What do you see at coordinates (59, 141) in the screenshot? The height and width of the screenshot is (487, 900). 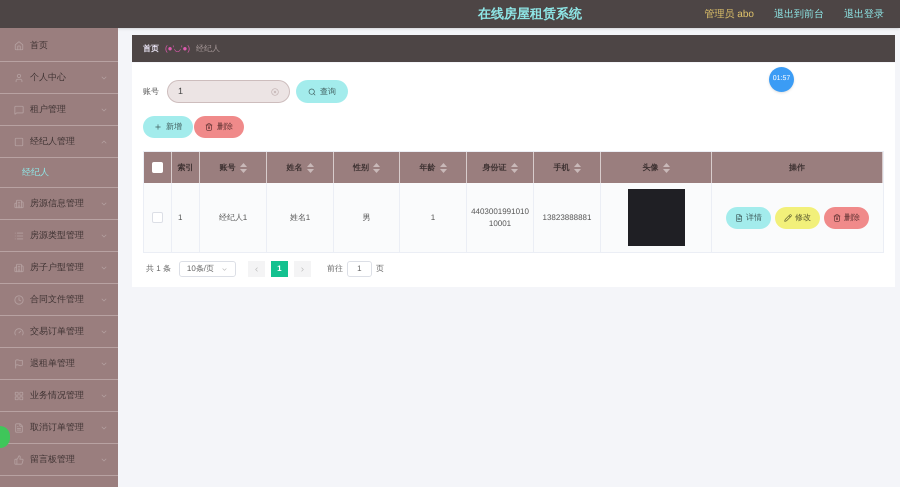 I see `sidebar-item: 经纪人管理` at bounding box center [59, 141].